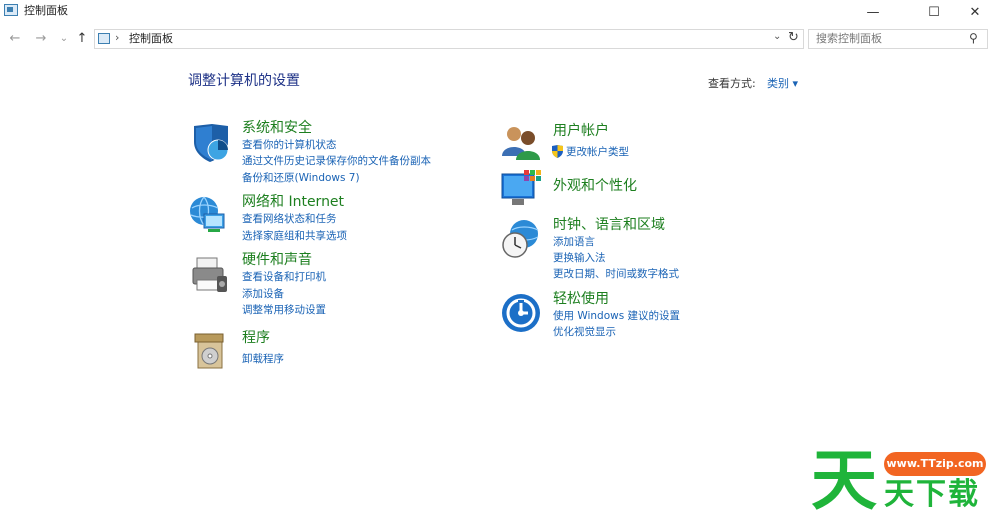 Image resolution: width=989 pixels, height=519 pixels. Describe the element at coordinates (15, 39) in the screenshot. I see `back-button: ←` at that location.